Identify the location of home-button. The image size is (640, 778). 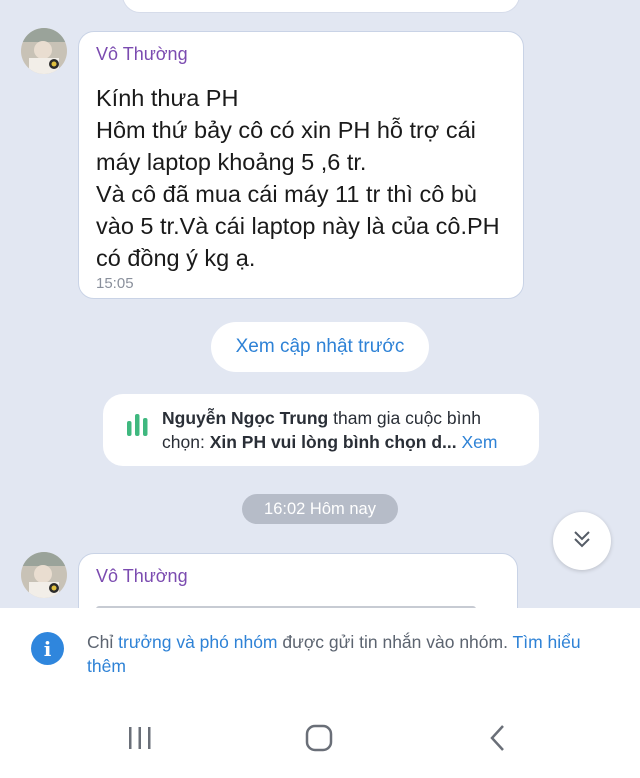
(319, 740).